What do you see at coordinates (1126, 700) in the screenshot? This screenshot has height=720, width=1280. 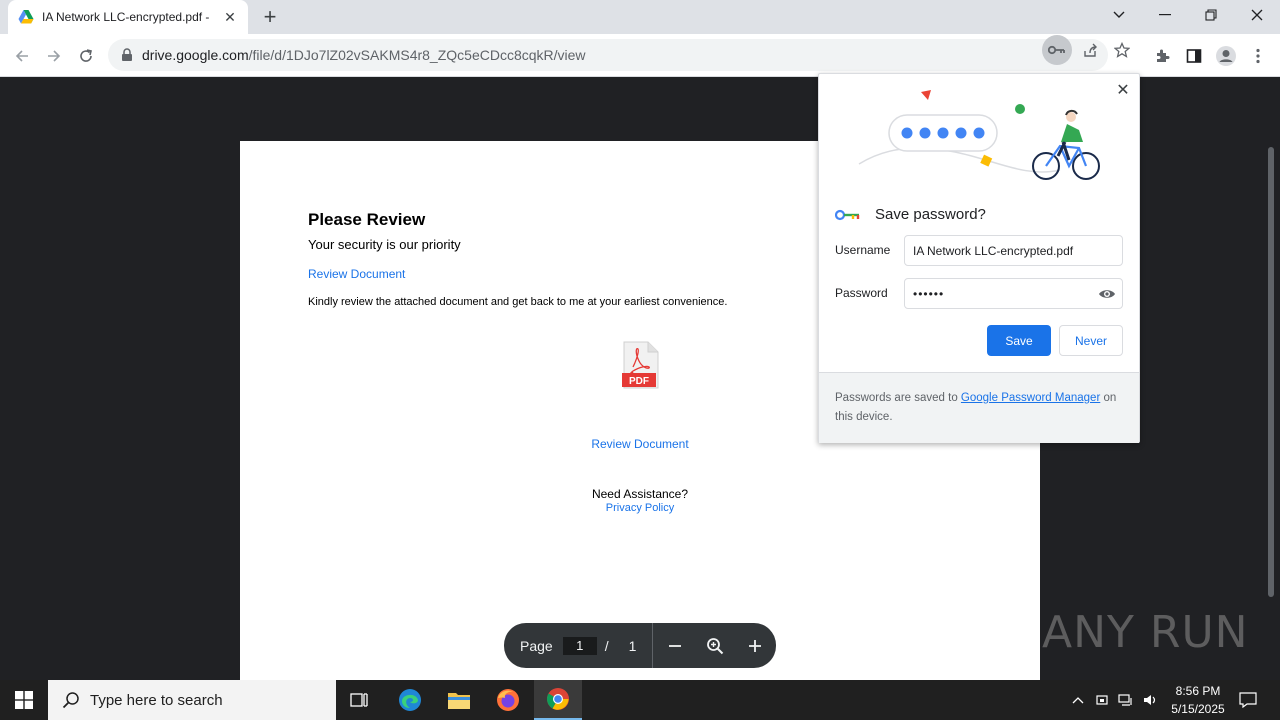 I see `network-icon` at bounding box center [1126, 700].